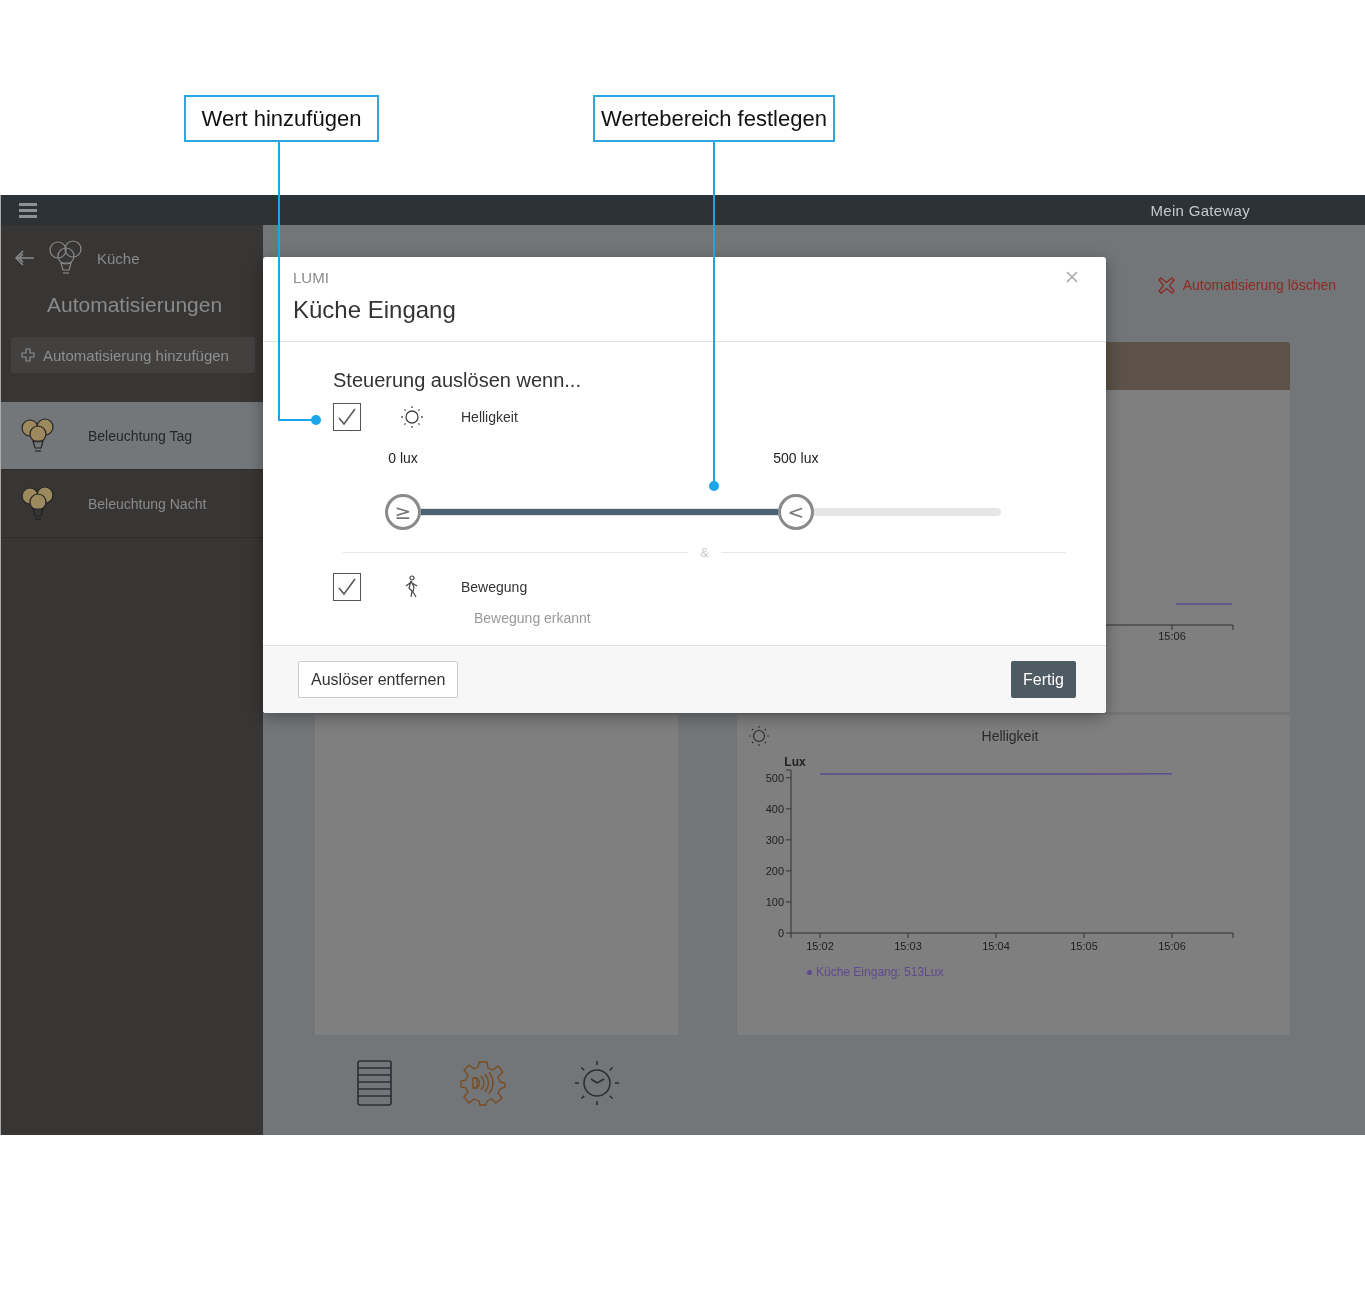  I want to click on range-slider: ≥ <, so click(702, 512).